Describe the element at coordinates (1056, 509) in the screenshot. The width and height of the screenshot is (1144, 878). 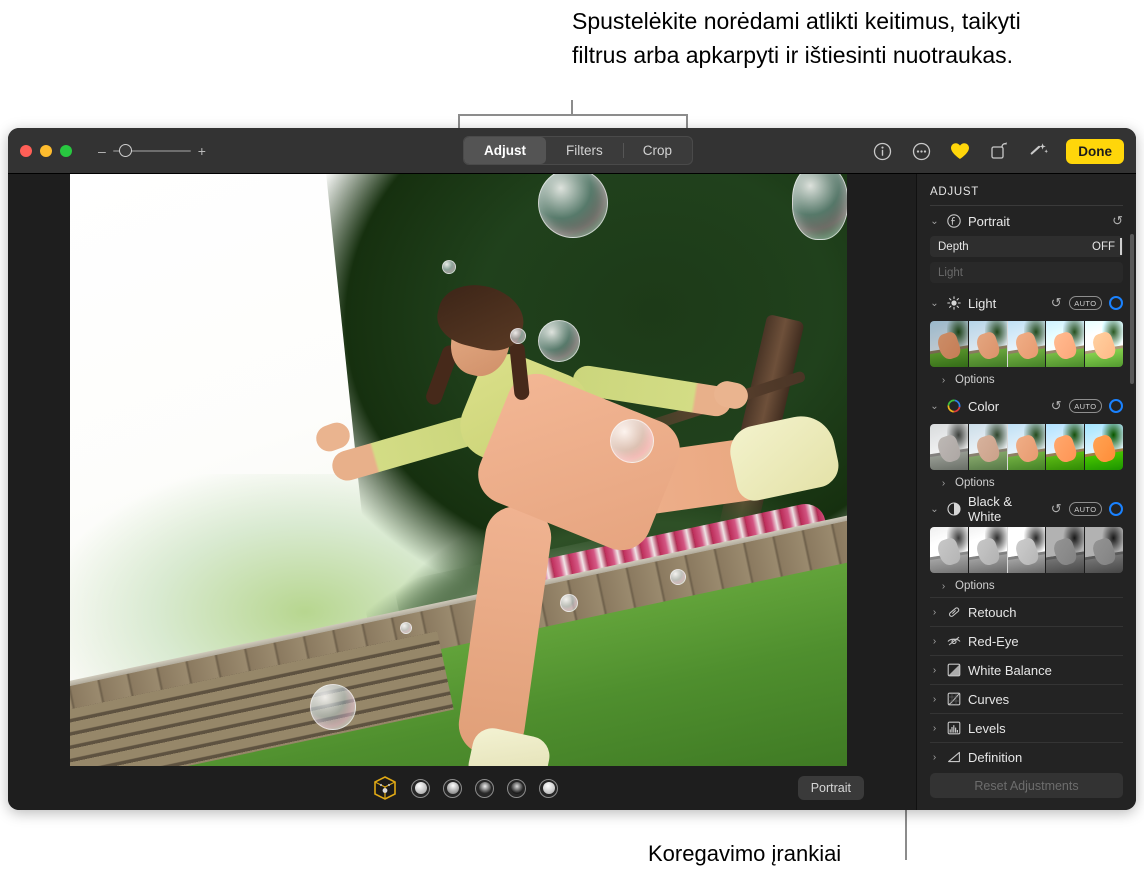
I see `bw-reset-icon: ↺` at that location.